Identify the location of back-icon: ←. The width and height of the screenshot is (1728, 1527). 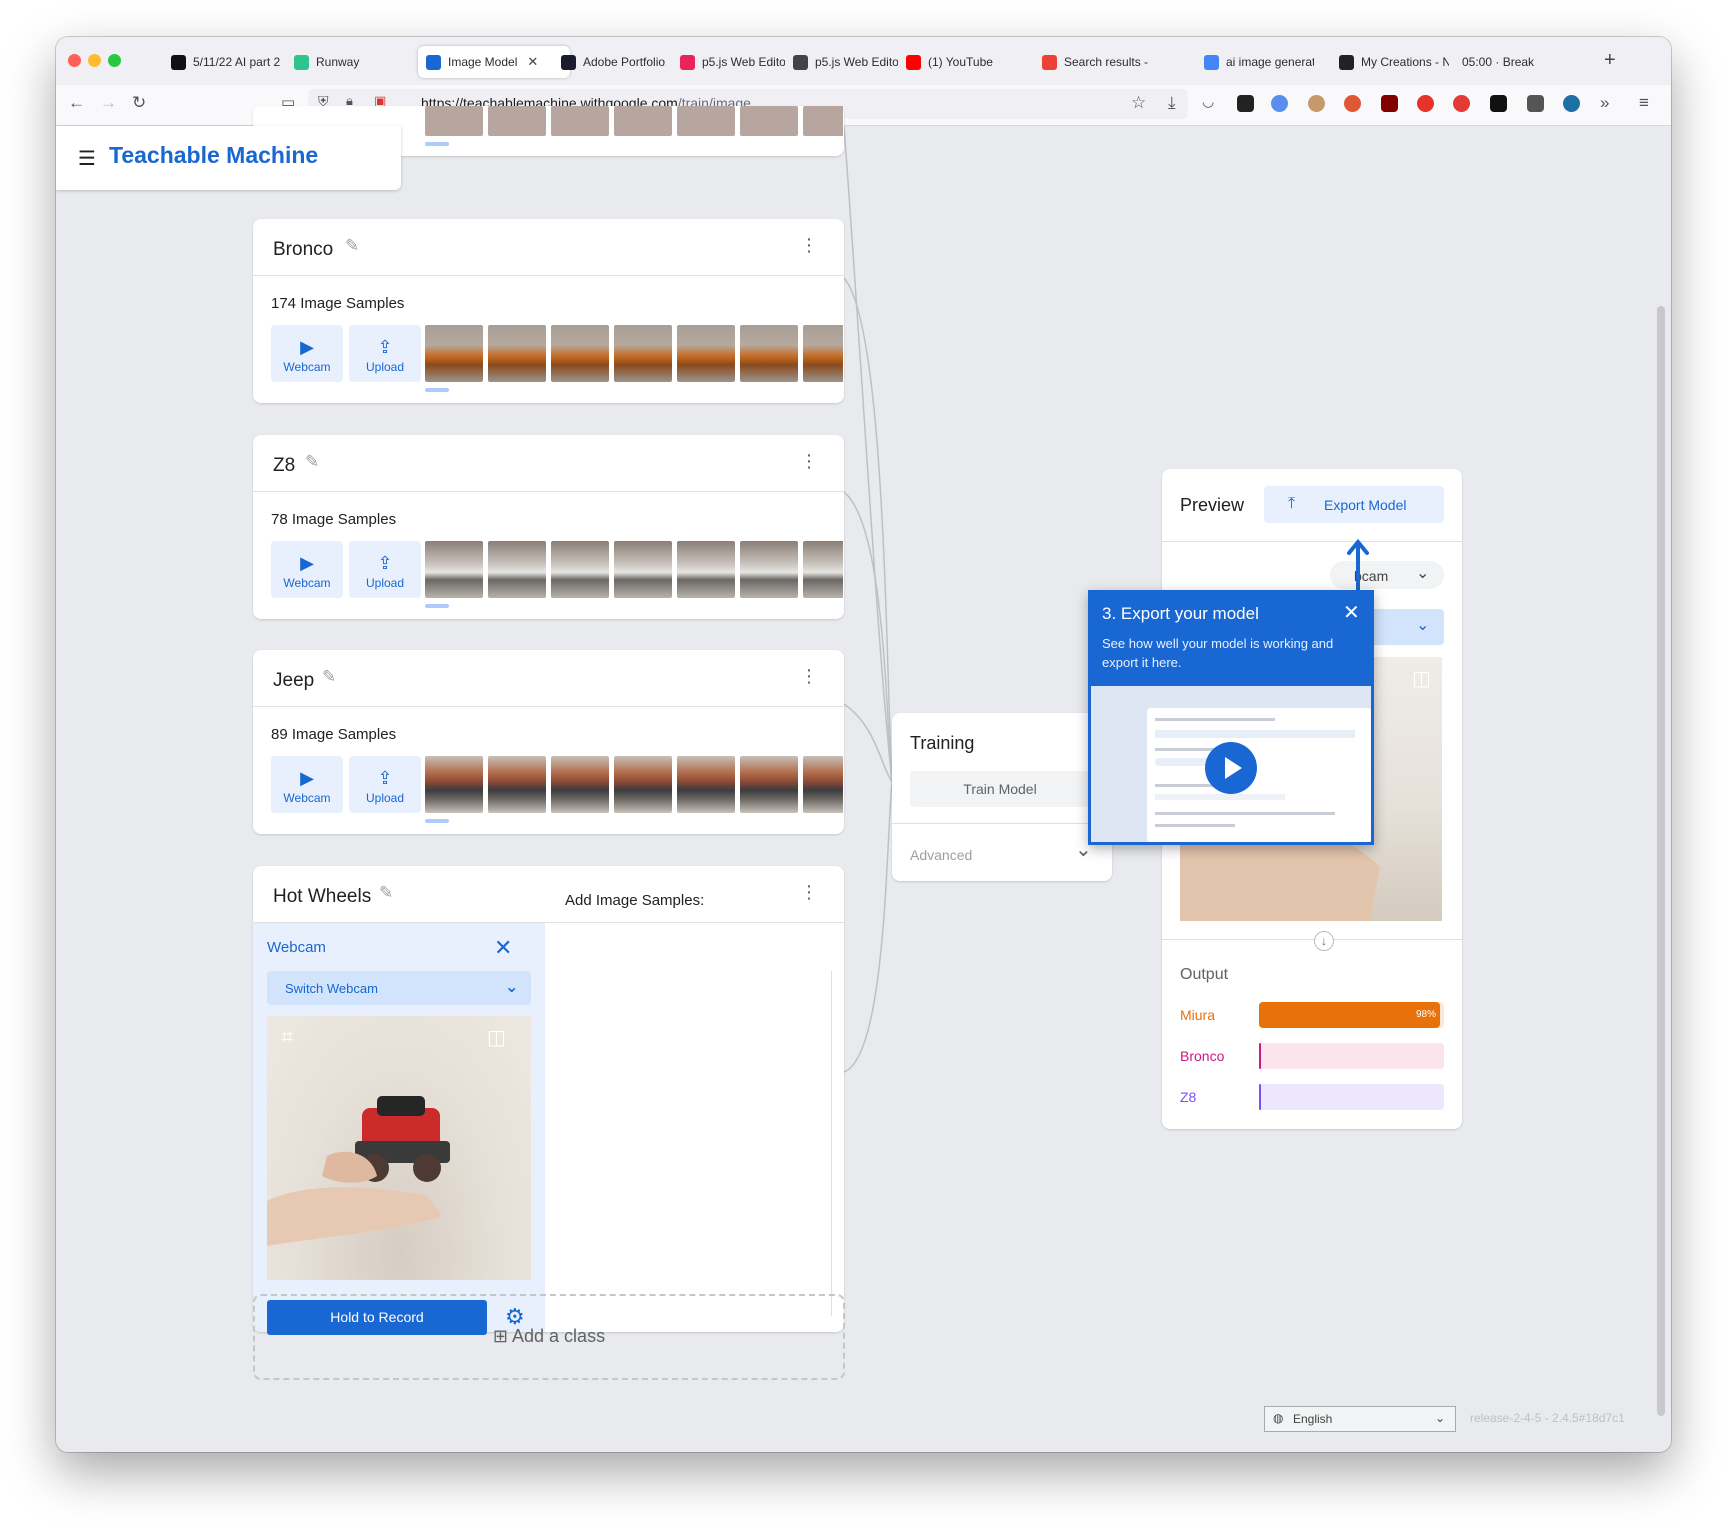
(76, 103).